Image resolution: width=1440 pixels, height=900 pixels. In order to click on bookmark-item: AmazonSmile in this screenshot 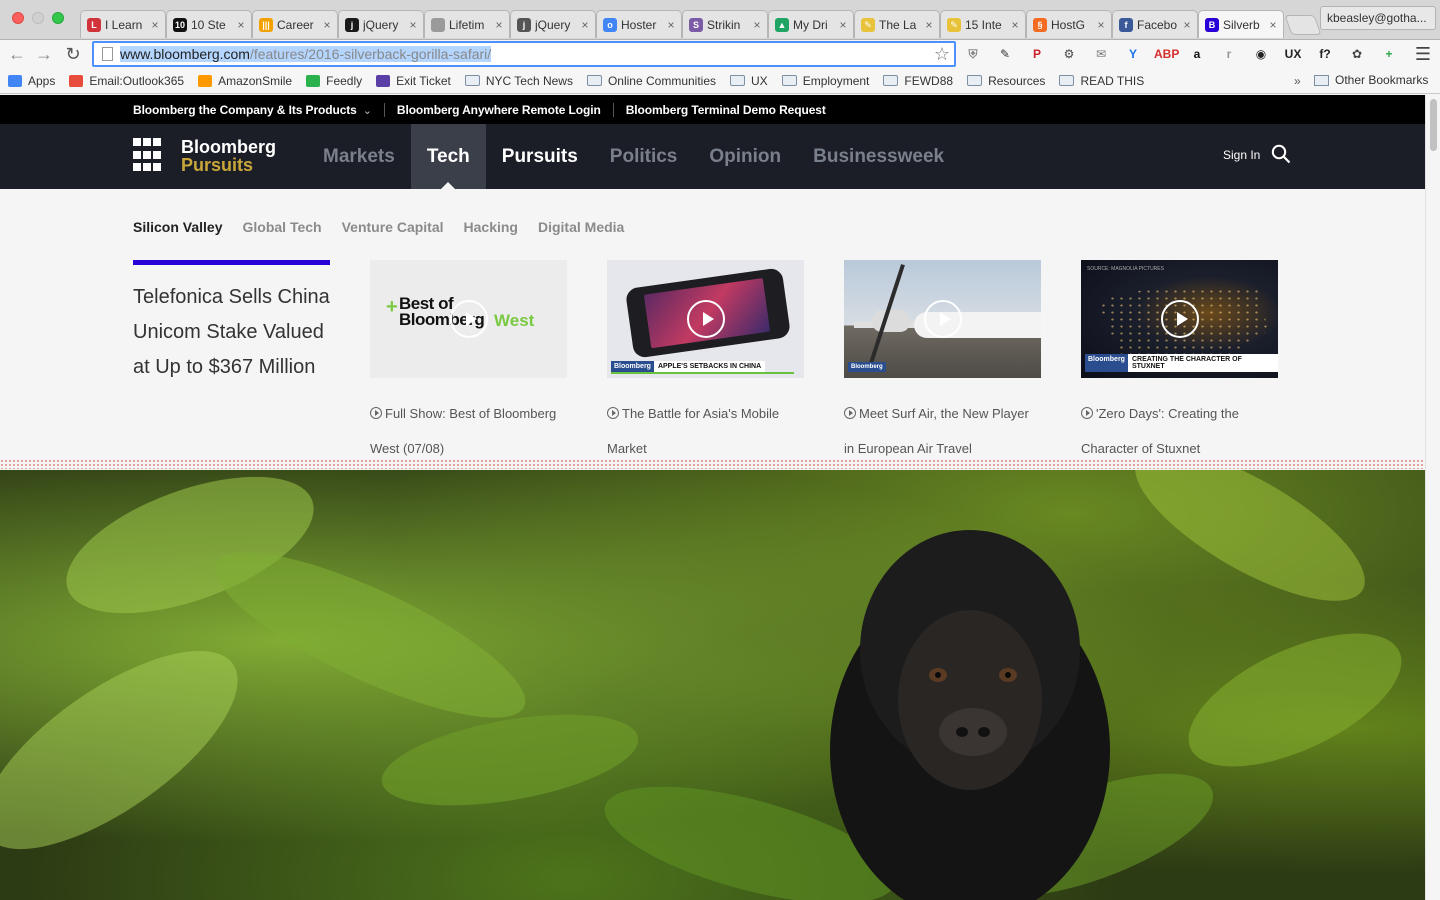, I will do `click(245, 81)`.